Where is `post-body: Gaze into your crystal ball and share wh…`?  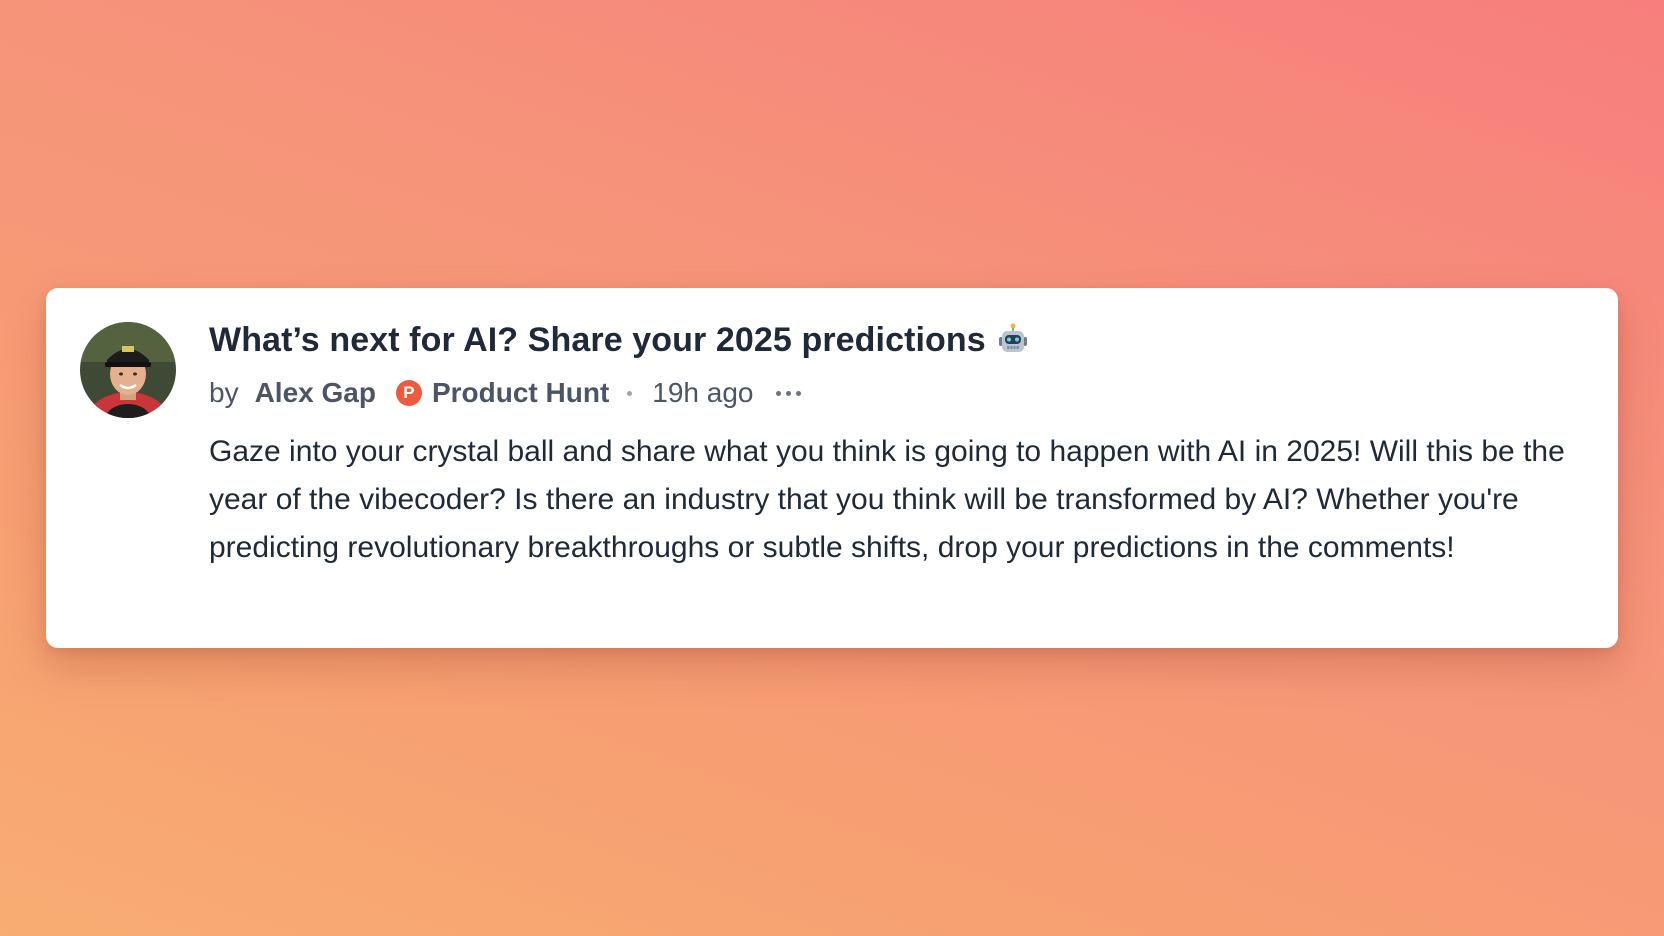
post-body: Gaze into your crystal ball and share wh… is located at coordinates (887, 499).